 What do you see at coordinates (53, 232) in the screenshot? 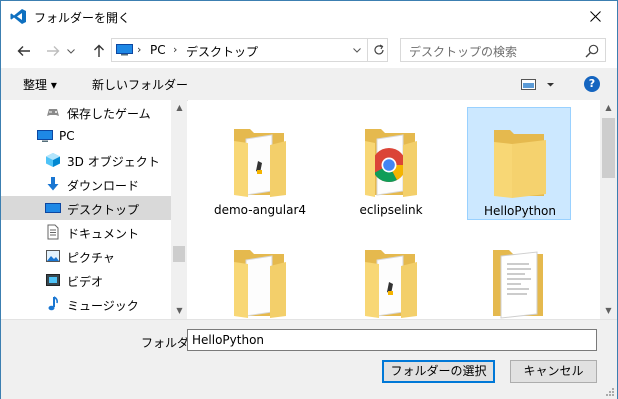
I see `documents-icon` at bounding box center [53, 232].